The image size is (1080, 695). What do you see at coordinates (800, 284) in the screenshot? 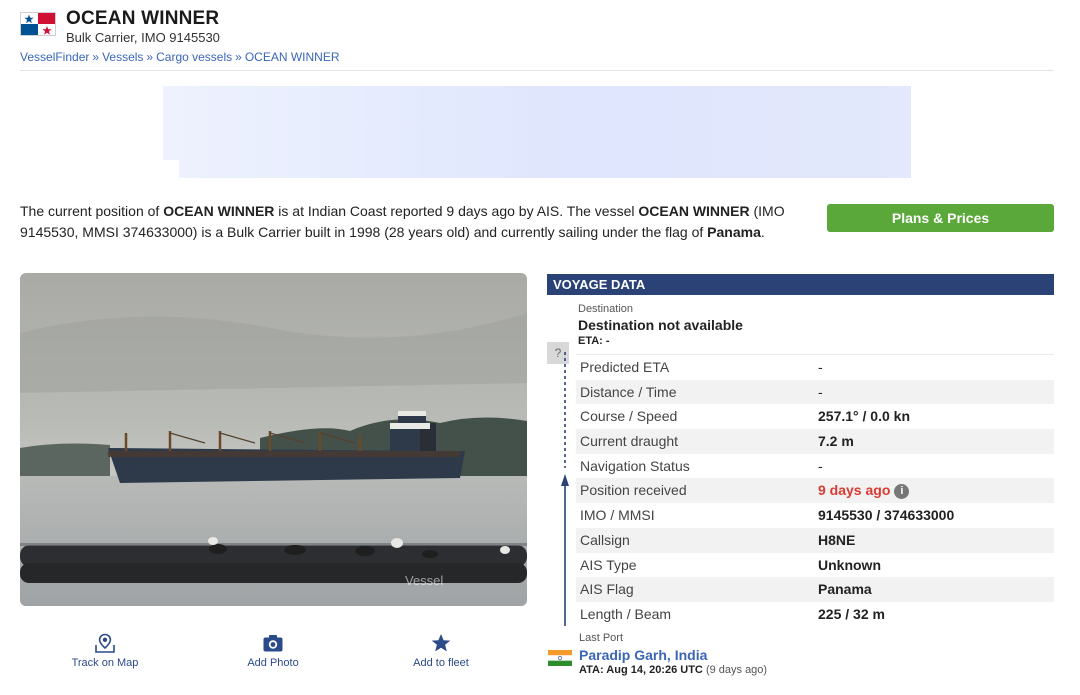
I see `voyage-data-header: VOYAGE DATA` at bounding box center [800, 284].